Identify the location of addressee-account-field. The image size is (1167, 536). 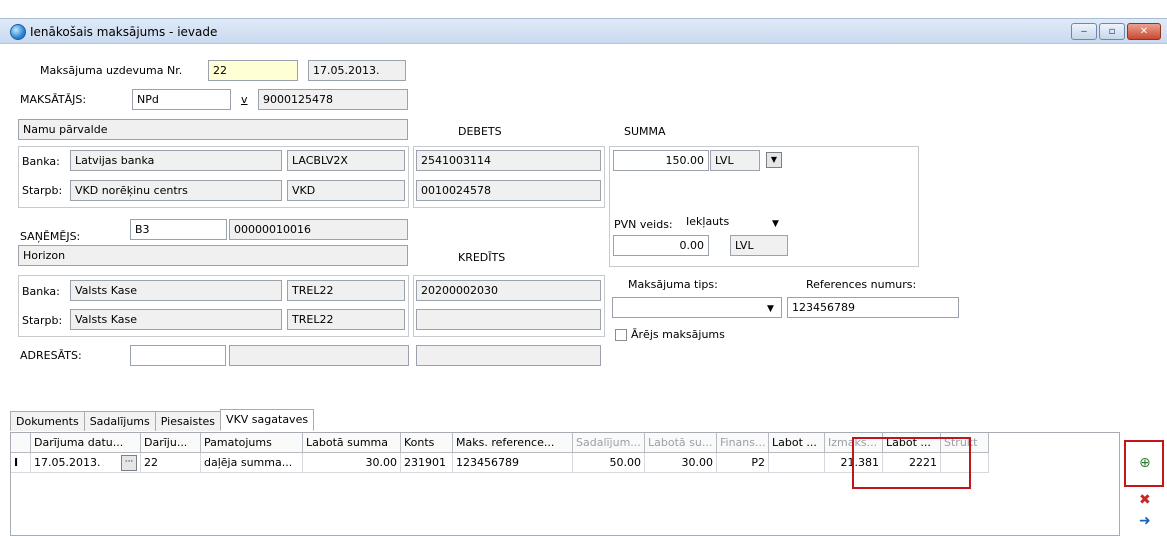
(508, 355).